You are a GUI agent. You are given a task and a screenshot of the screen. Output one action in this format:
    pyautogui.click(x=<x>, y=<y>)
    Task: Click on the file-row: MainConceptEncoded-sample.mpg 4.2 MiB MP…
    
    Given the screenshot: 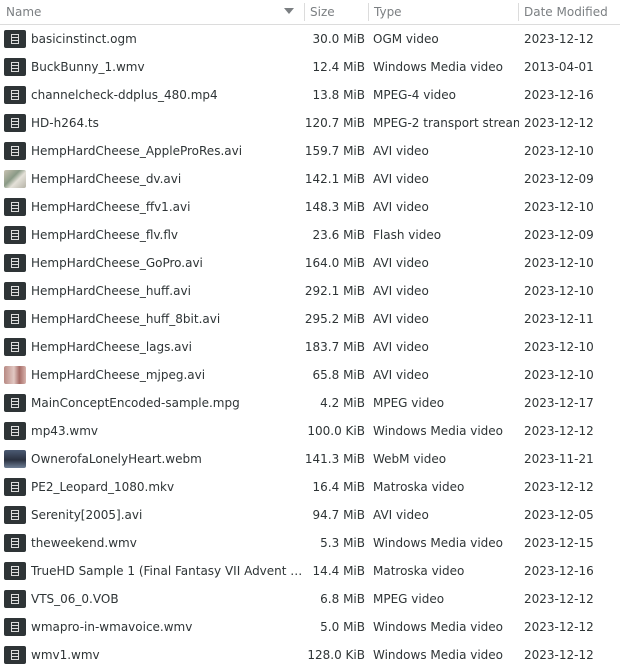 What is the action you would take?
    pyautogui.click(x=310, y=403)
    